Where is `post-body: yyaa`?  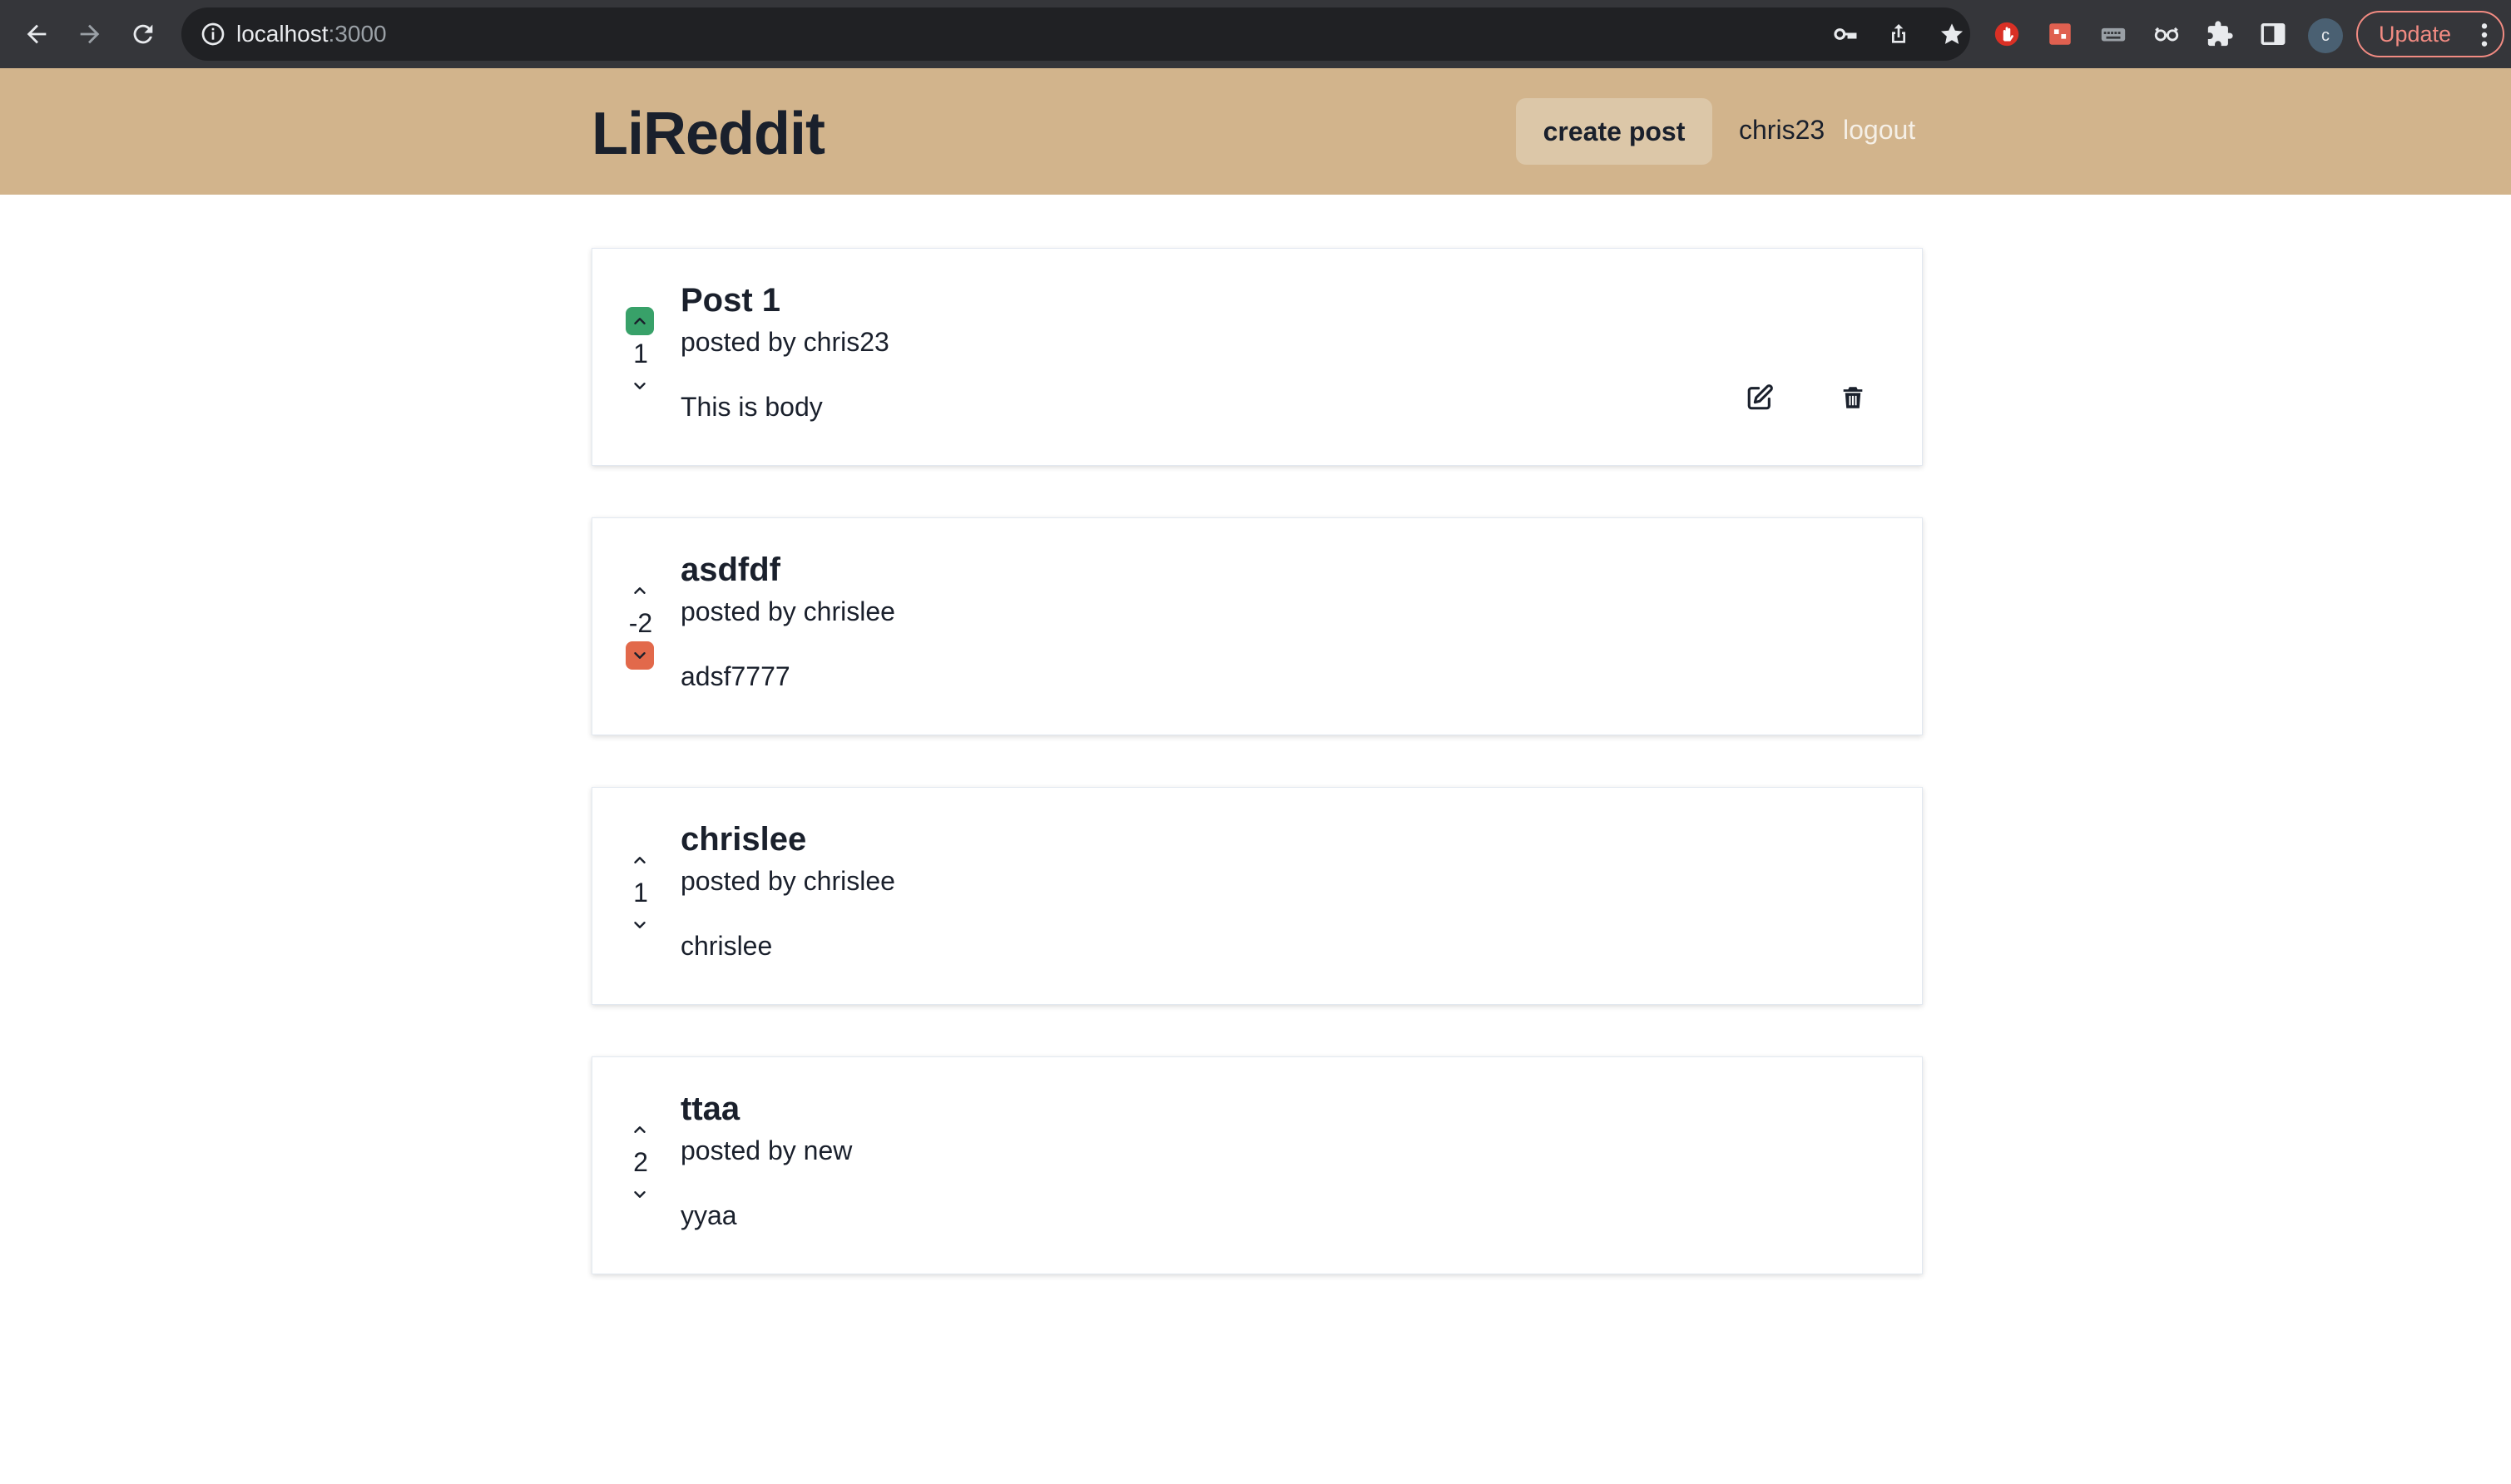
post-body: yyaa is located at coordinates (709, 1215).